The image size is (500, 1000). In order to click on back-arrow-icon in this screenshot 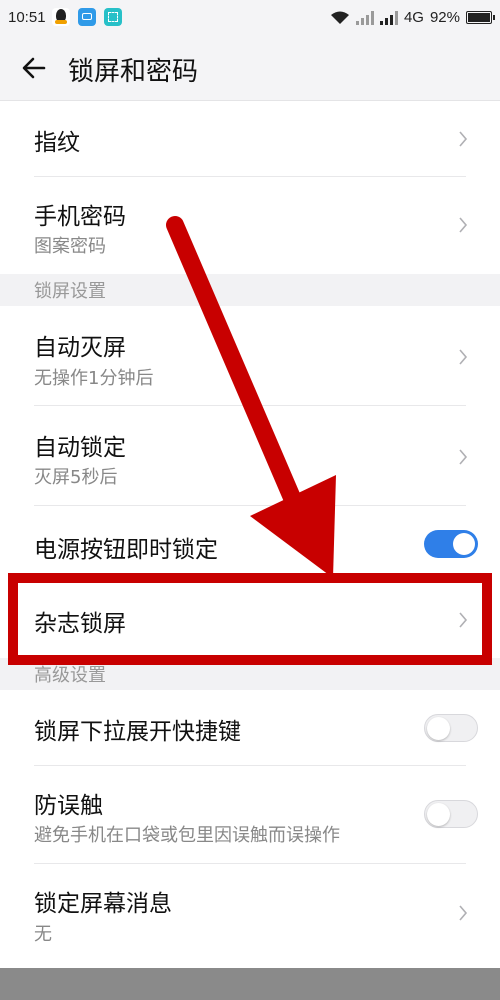, I will do `click(34, 68)`.